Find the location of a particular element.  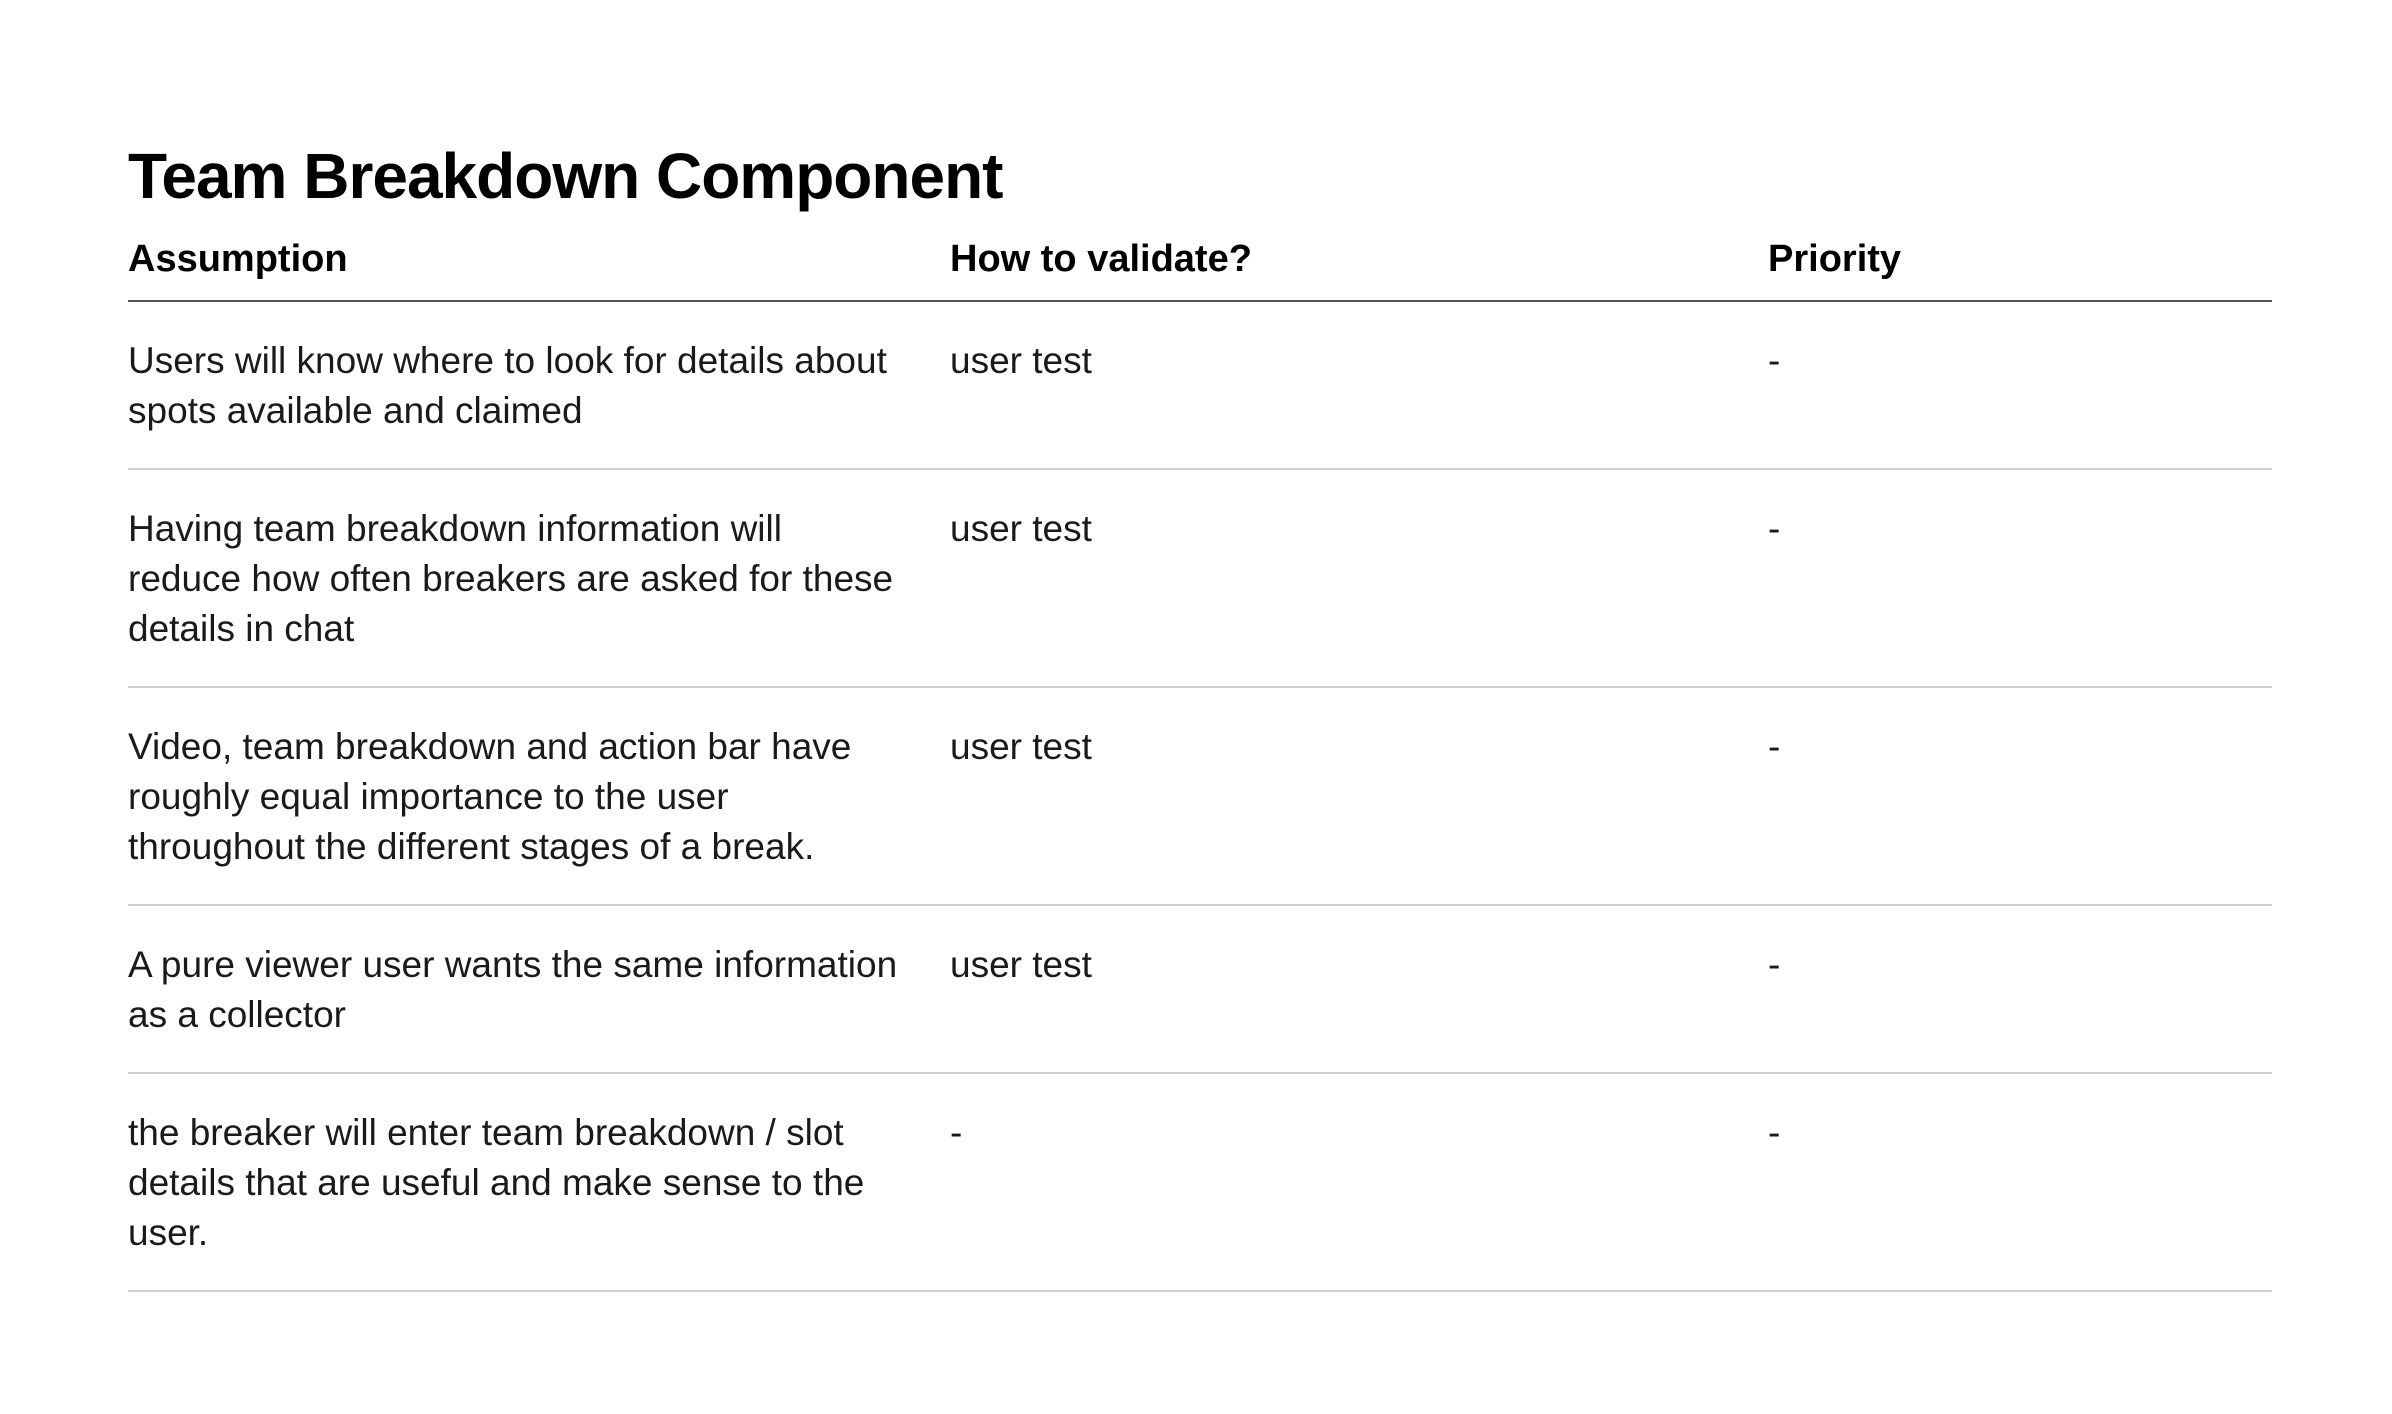

validate-cell: - is located at coordinates (1359, 1182).